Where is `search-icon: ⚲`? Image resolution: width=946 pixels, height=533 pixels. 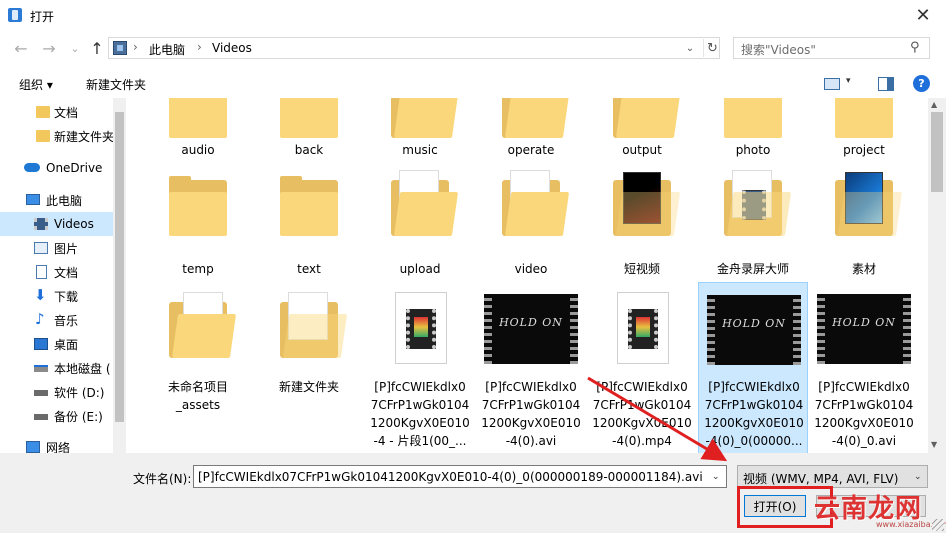 search-icon: ⚲ is located at coordinates (915, 47).